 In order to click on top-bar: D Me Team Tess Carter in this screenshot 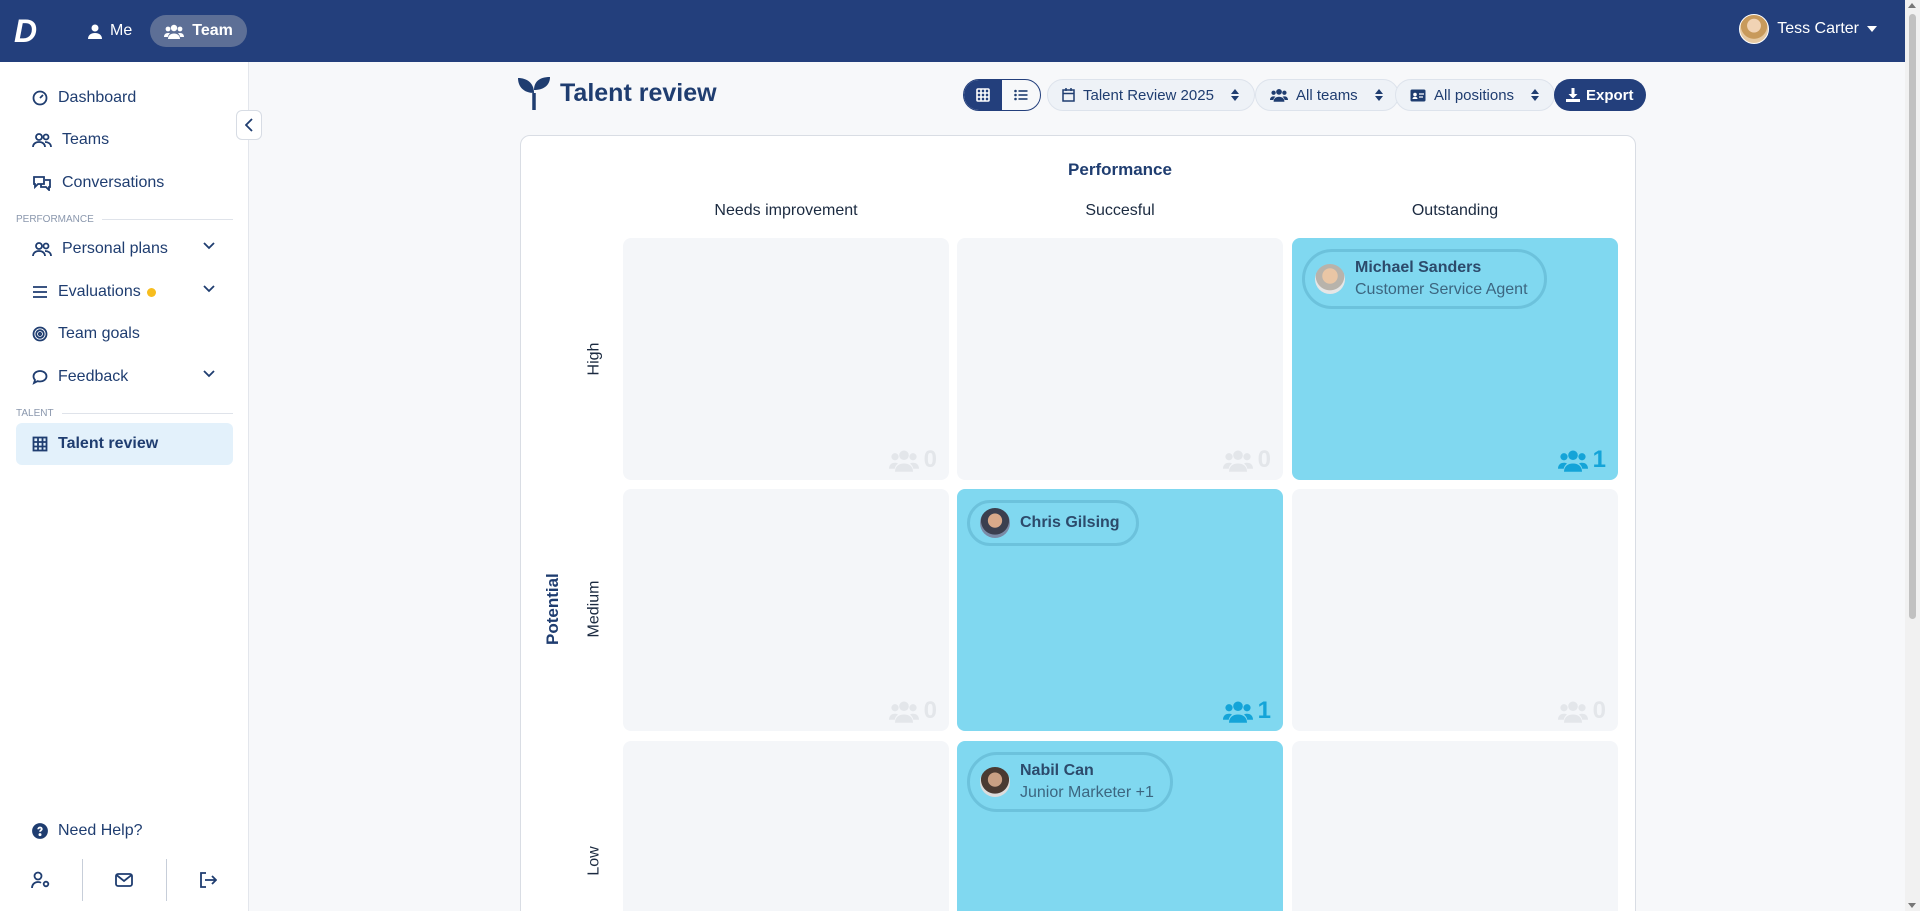, I will do `click(952, 31)`.